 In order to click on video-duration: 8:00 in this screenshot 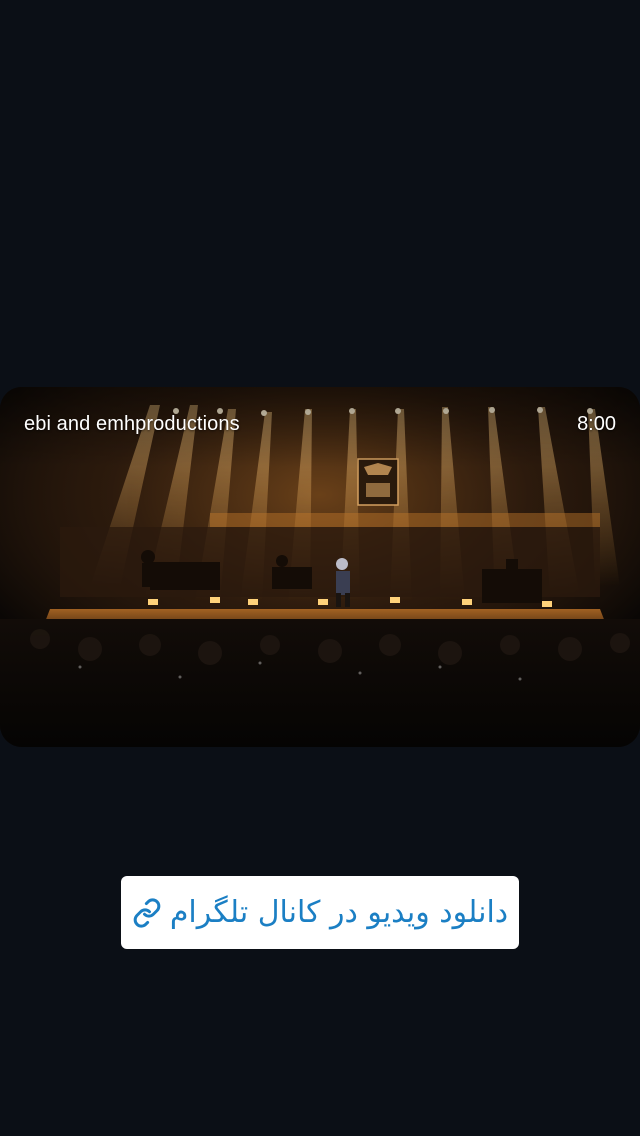, I will do `click(596, 424)`.